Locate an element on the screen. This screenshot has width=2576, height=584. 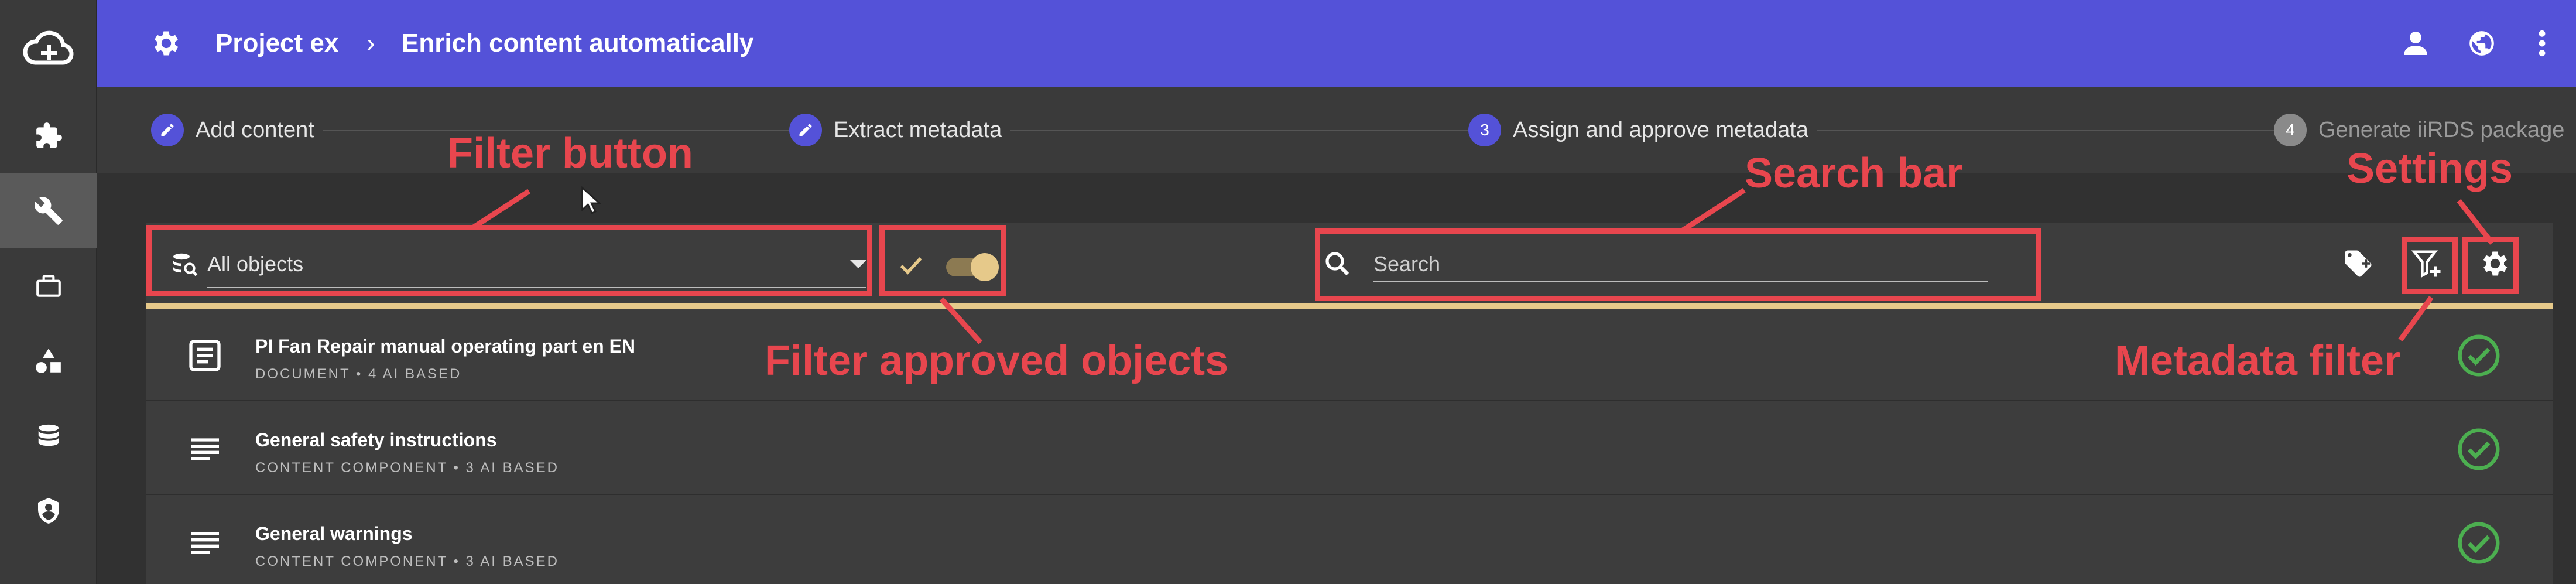
step-label: Assign and approve metadata is located at coordinates (1660, 129).